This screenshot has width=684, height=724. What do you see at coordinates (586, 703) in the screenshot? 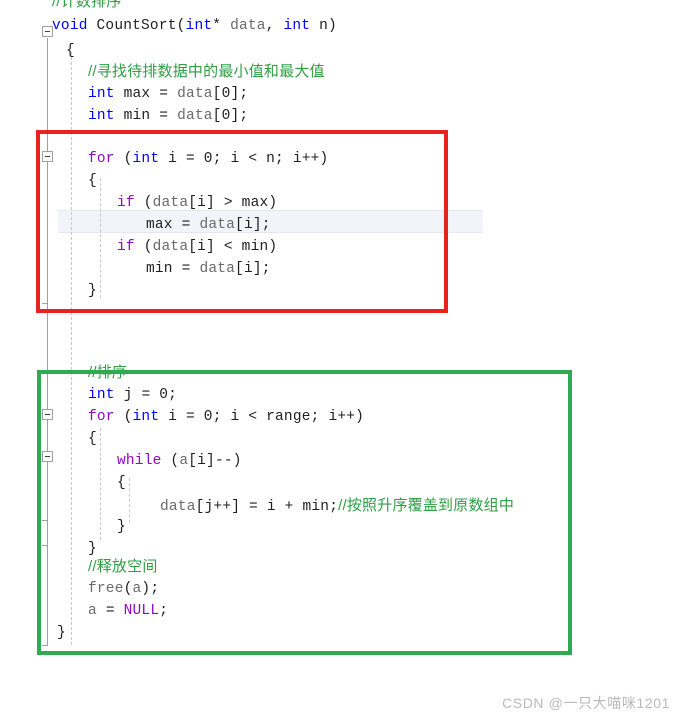
I see `csdn-watermark: CSDN @一只大喵咪1201` at bounding box center [586, 703].